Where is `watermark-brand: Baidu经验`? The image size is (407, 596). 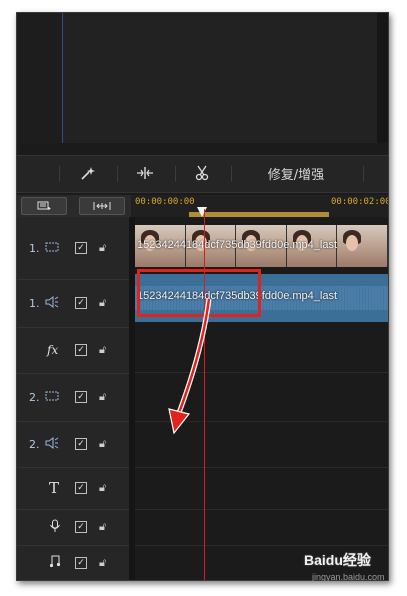 watermark-brand: Baidu经验 is located at coordinates (337, 560).